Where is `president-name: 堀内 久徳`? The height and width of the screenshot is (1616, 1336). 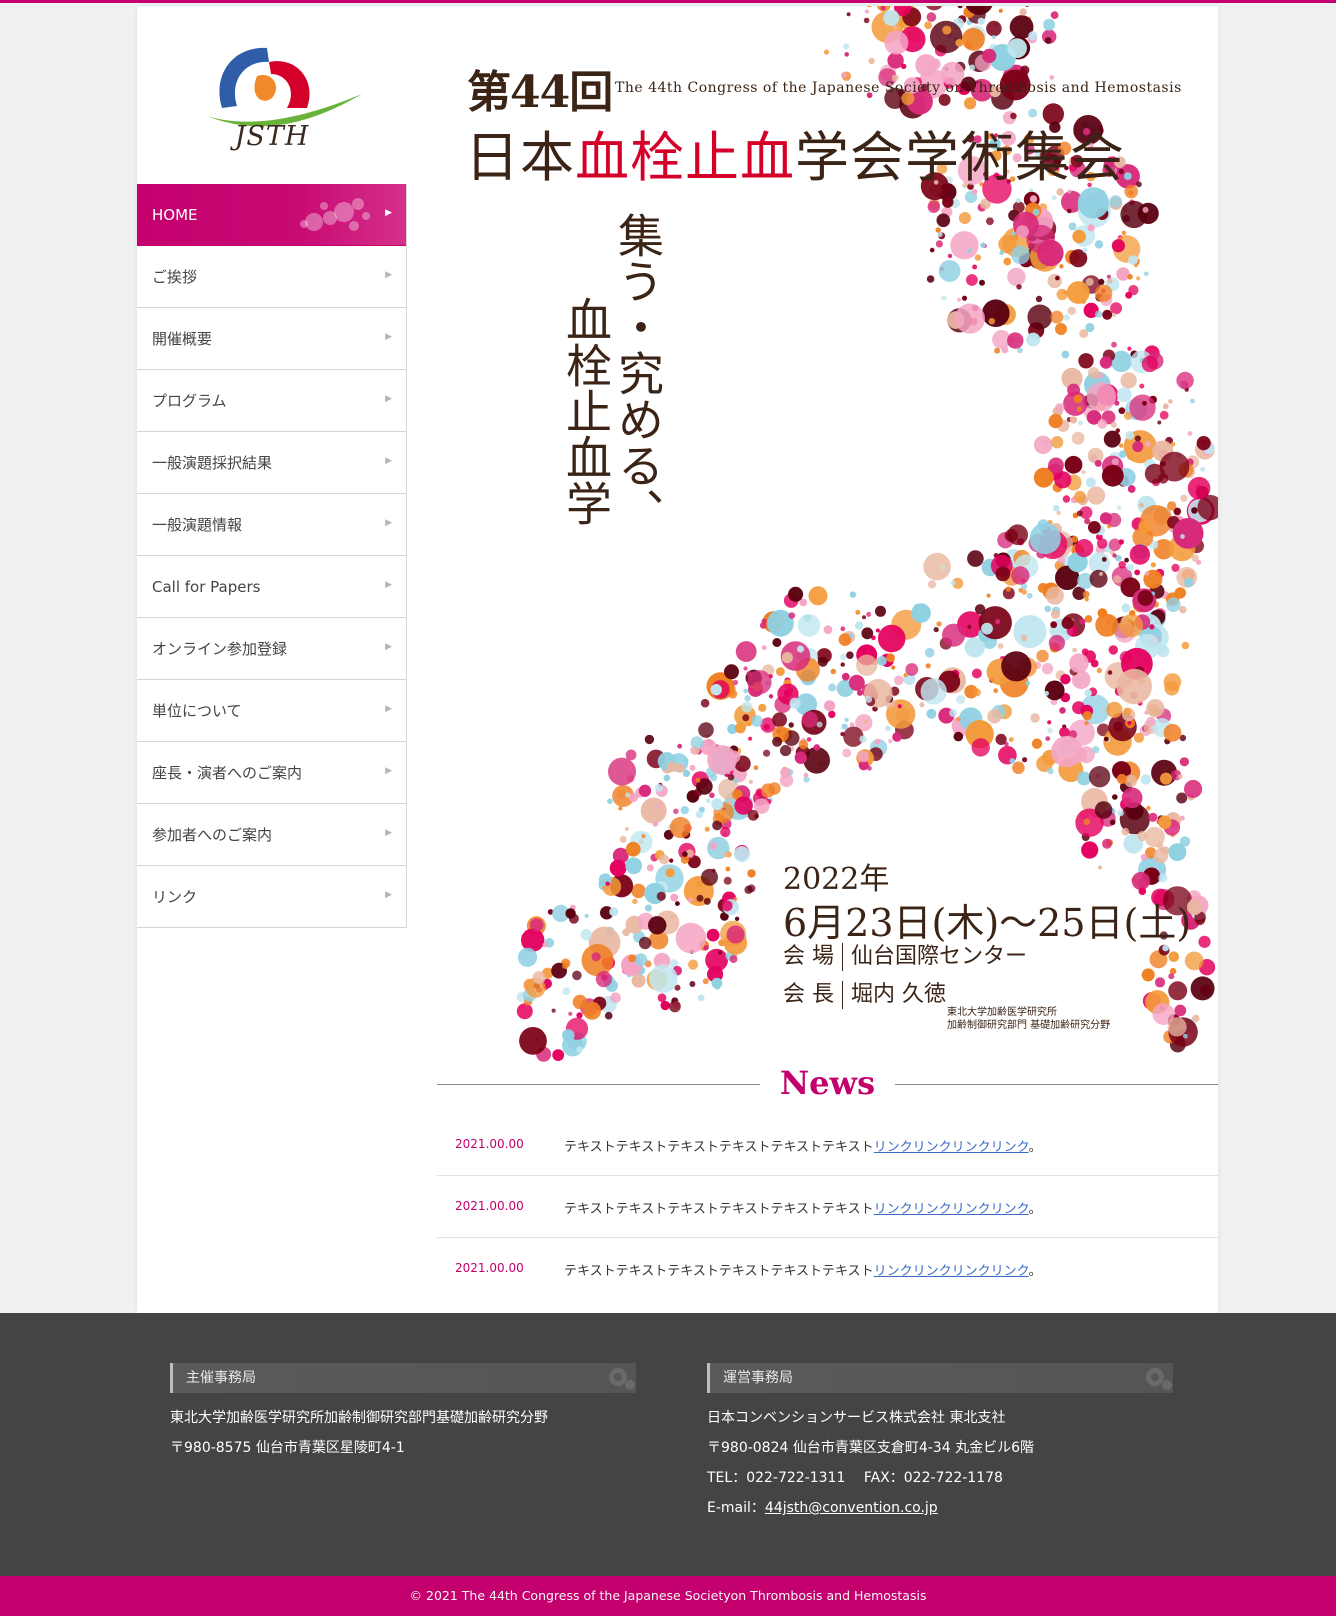
president-name: 堀内 久徳 is located at coordinates (898, 994).